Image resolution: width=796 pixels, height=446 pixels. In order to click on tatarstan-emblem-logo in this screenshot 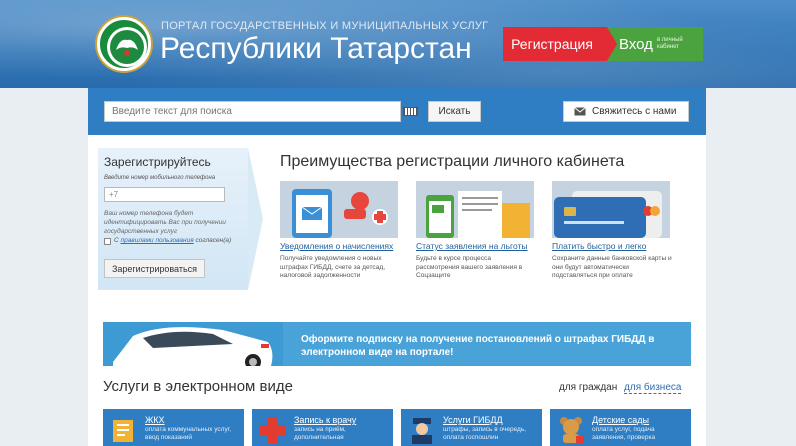, I will do `click(124, 44)`.